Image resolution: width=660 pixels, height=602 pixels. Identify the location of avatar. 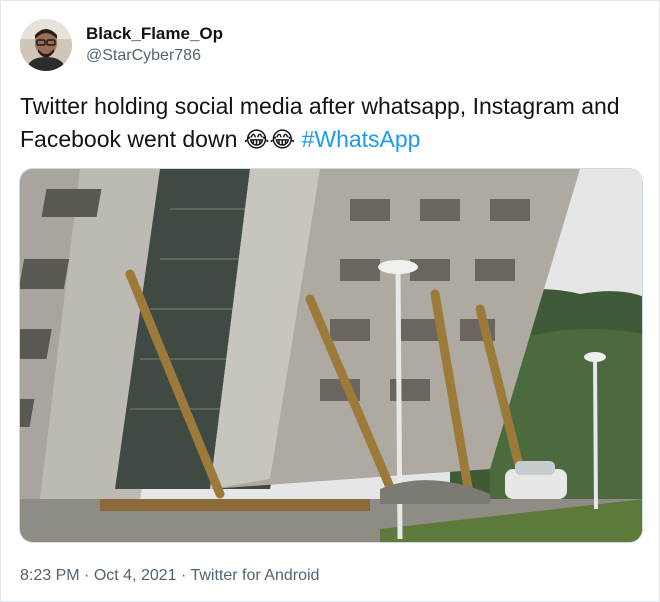
(46, 45).